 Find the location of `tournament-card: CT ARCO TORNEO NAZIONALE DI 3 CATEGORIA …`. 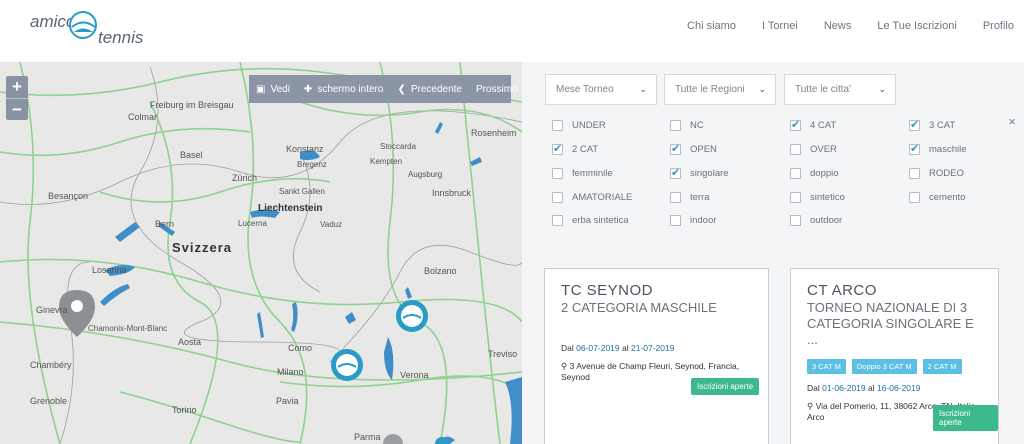

tournament-card: CT ARCO TORNEO NAZIONALE DI 3 CATEGORIA … is located at coordinates (894, 356).